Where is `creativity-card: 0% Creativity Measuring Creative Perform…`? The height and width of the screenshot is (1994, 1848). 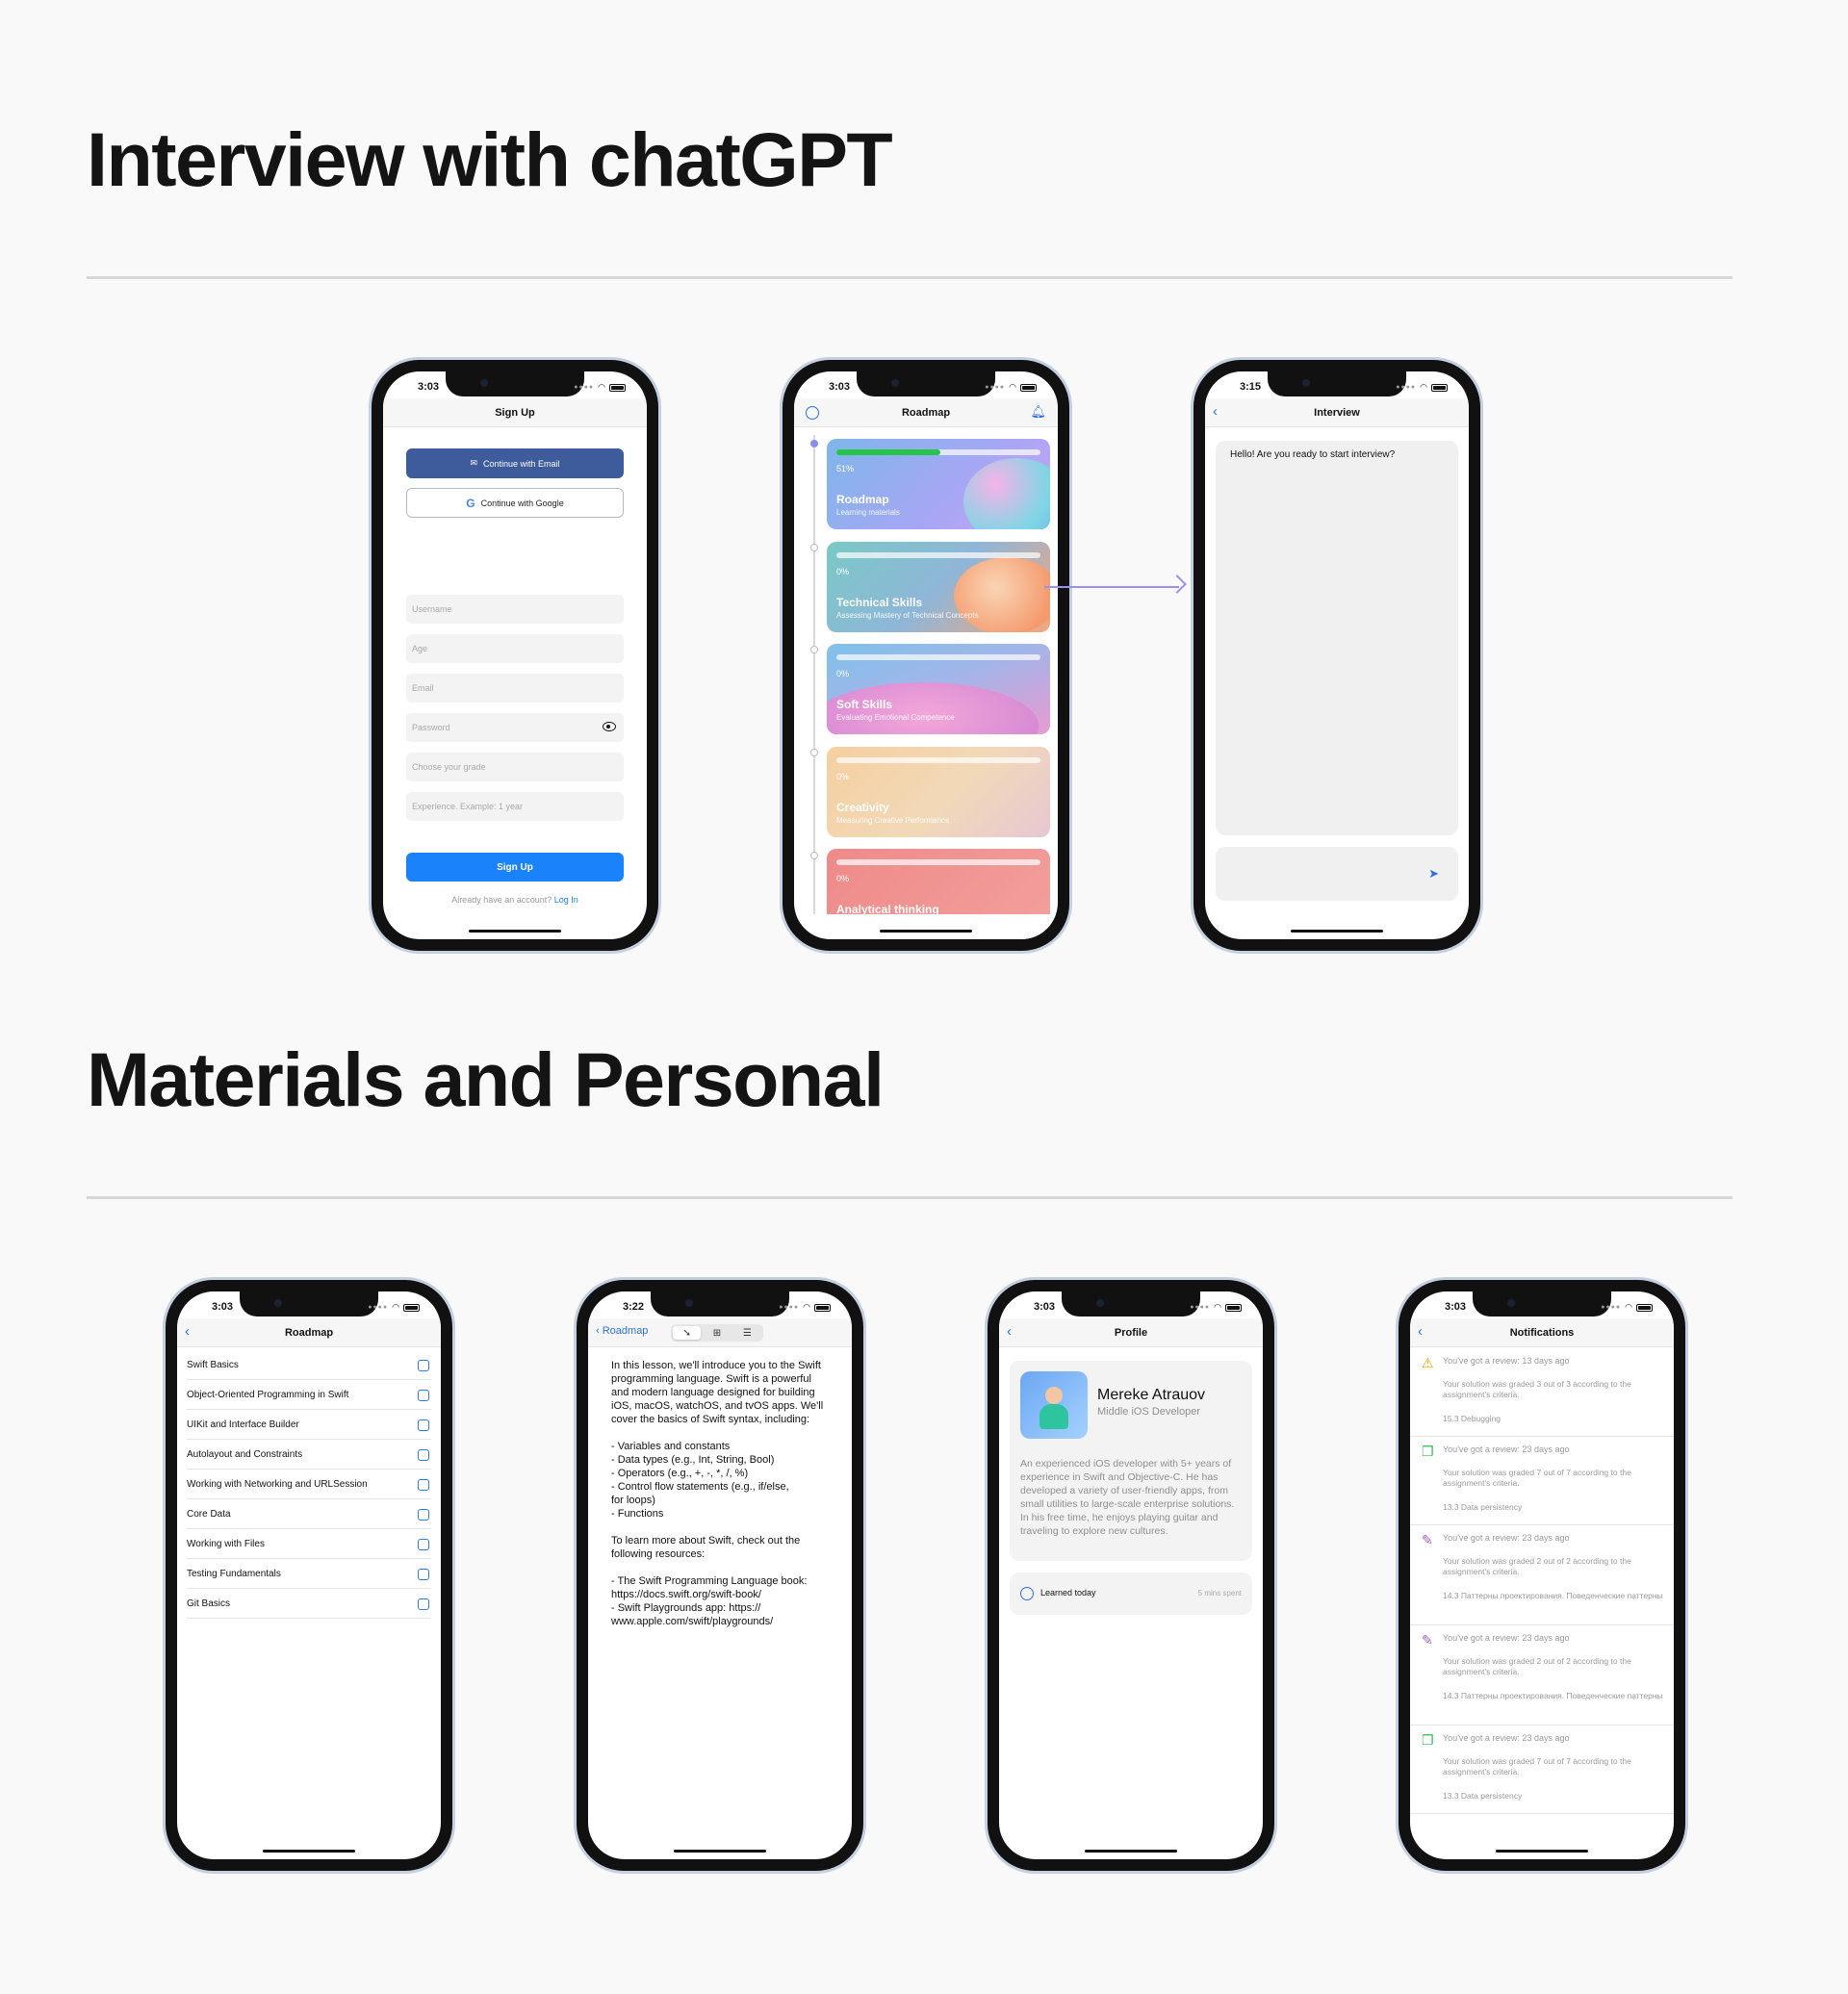
creativity-card: 0% Creativity Measuring Creative Perform… is located at coordinates (938, 792).